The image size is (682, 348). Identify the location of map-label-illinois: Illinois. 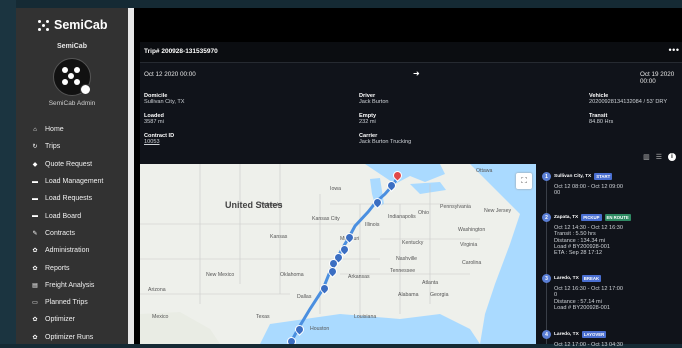
(372, 225).